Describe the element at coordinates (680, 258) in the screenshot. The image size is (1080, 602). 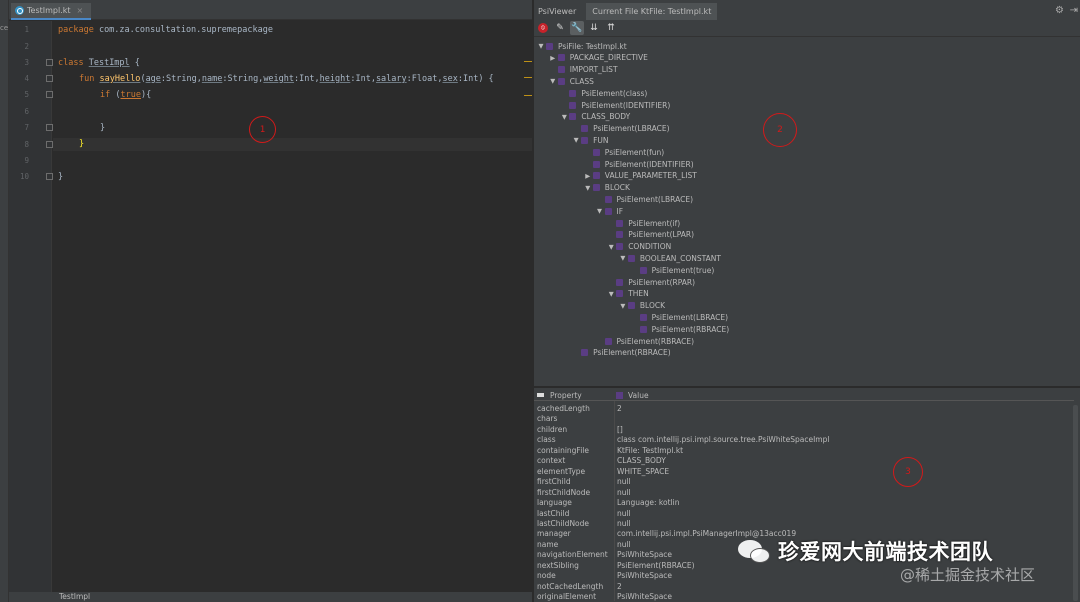
I see `tree-node-label: BOOLEAN_CONSTANT` at that location.